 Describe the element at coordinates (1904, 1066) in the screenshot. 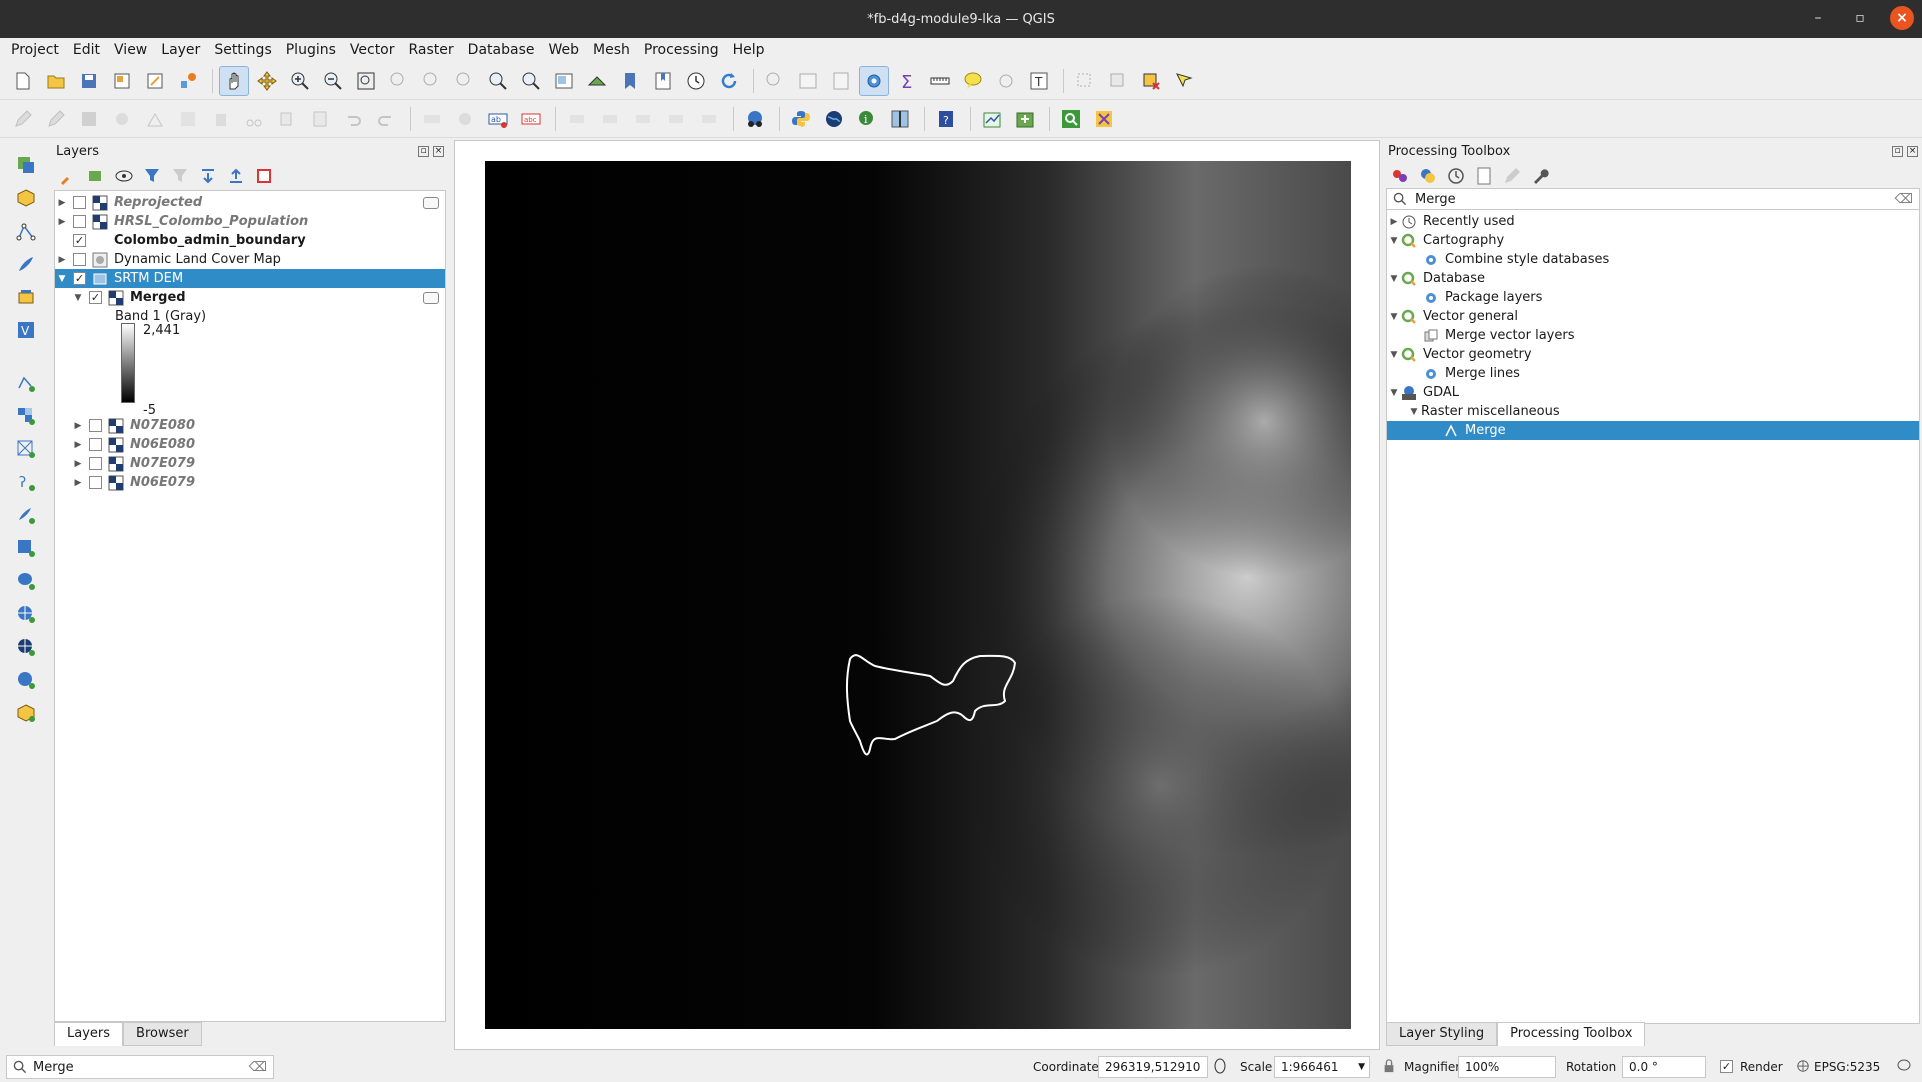

I see `messages-icon` at that location.